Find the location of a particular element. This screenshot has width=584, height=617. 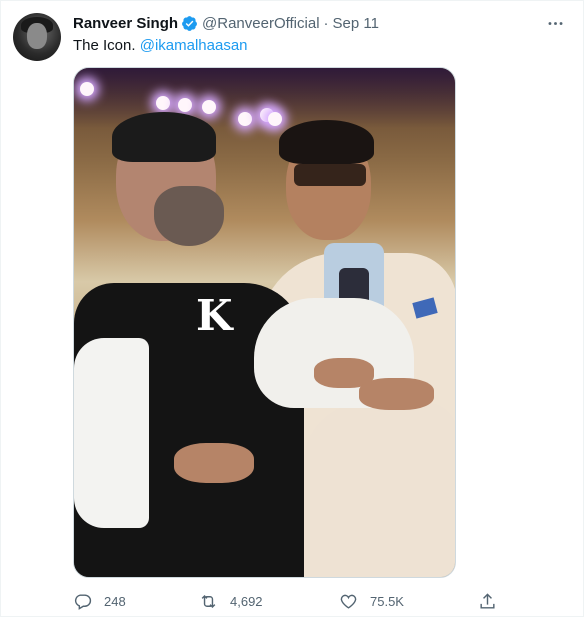

person-right-legs is located at coordinates (379, 490).